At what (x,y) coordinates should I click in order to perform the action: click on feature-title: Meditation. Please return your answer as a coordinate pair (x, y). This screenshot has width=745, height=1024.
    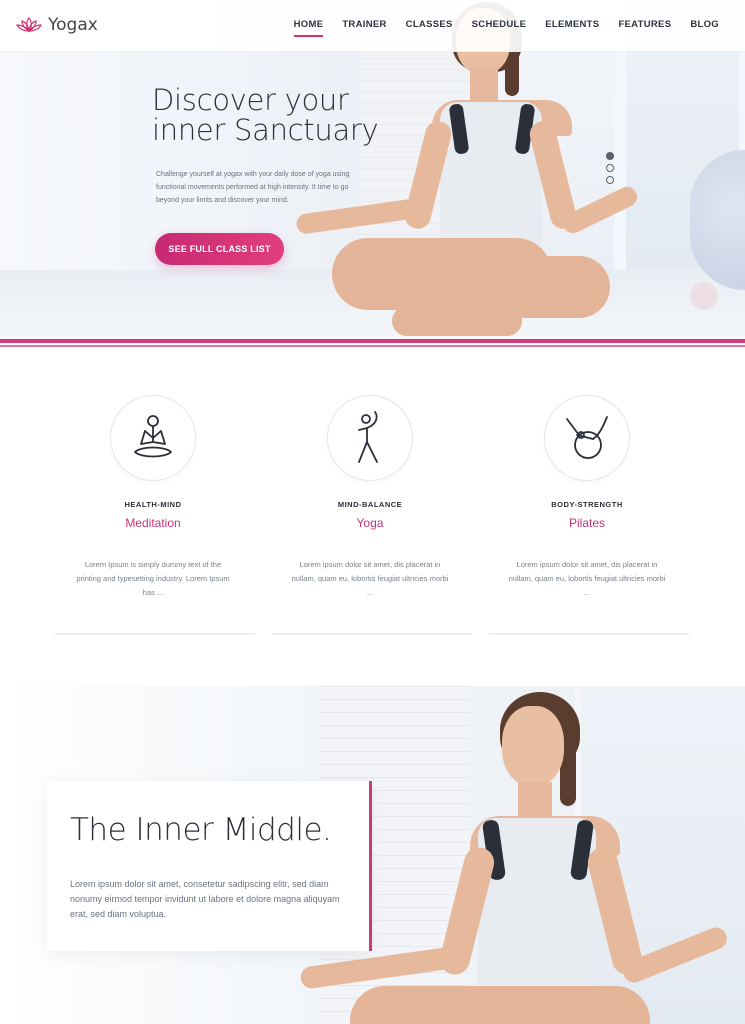
    Looking at the image, I should click on (153, 523).